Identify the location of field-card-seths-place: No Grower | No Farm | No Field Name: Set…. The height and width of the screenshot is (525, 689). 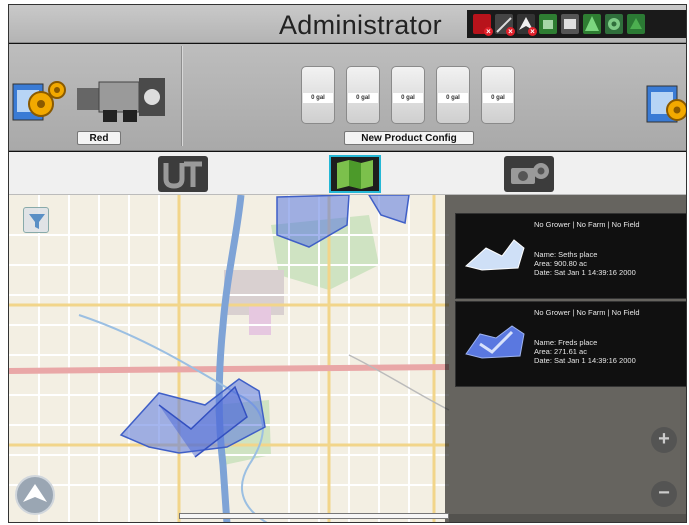
(570, 256).